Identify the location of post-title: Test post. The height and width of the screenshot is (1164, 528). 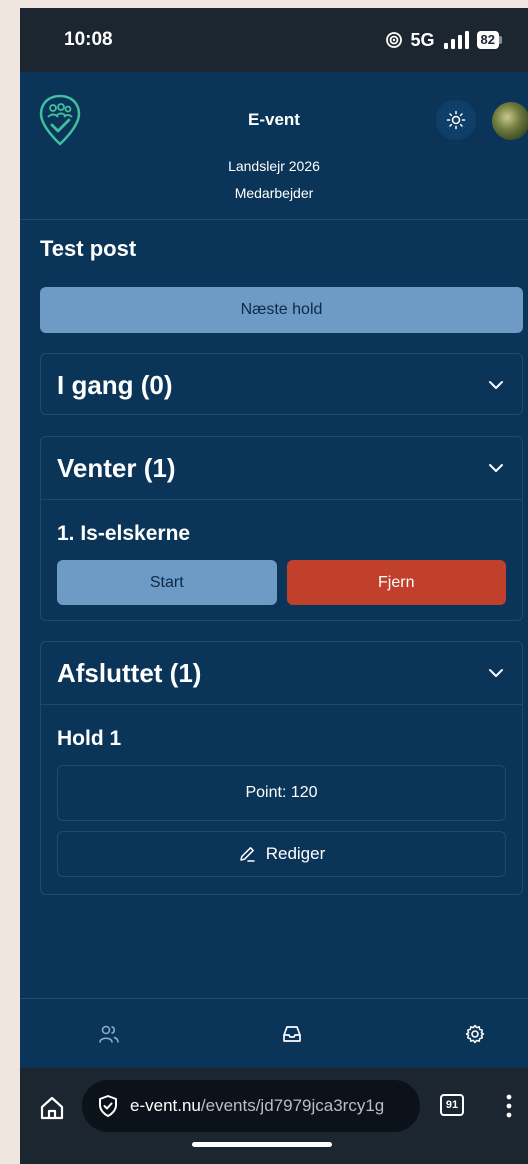
(88, 248).